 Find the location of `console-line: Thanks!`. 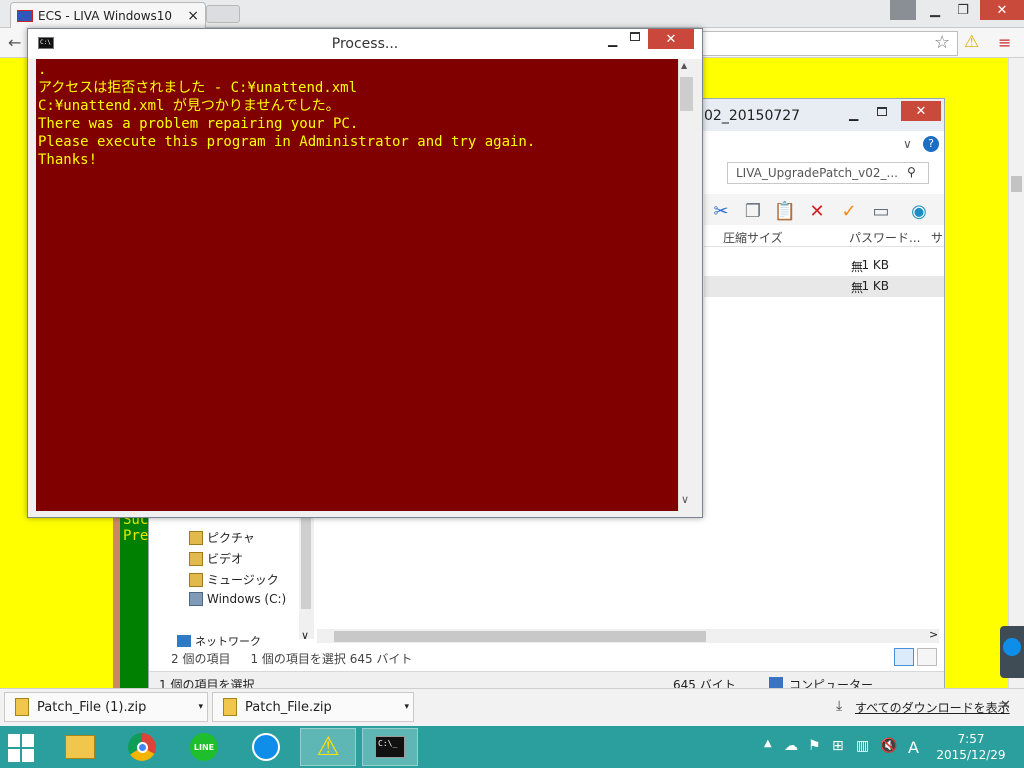

console-line: Thanks! is located at coordinates (68, 160).